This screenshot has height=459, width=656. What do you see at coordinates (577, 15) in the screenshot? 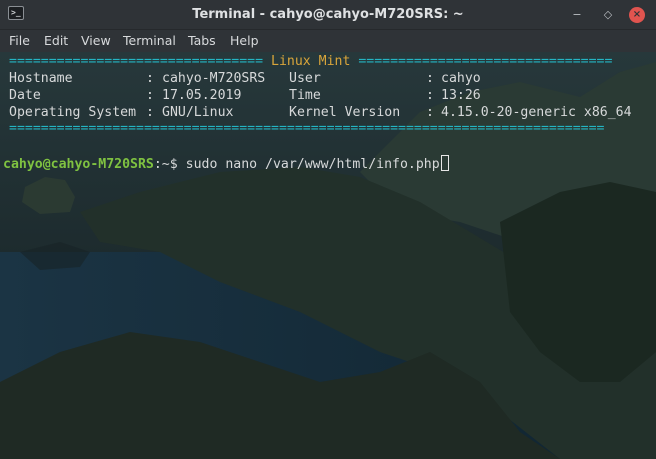
I see `minimize-button: −` at bounding box center [577, 15].